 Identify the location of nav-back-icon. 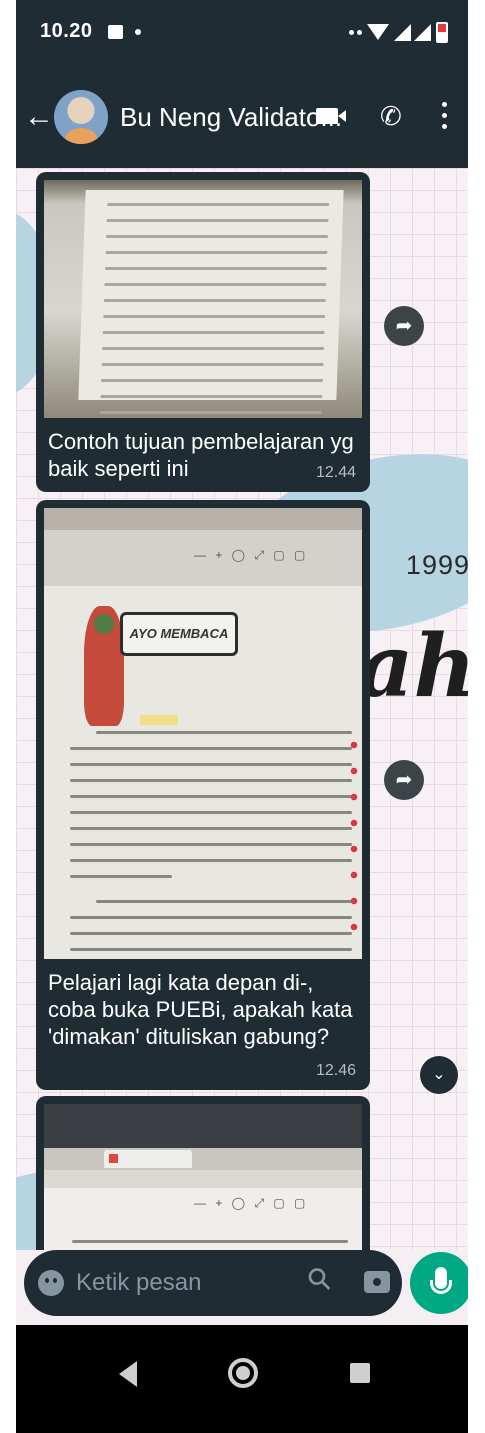
(128, 1374).